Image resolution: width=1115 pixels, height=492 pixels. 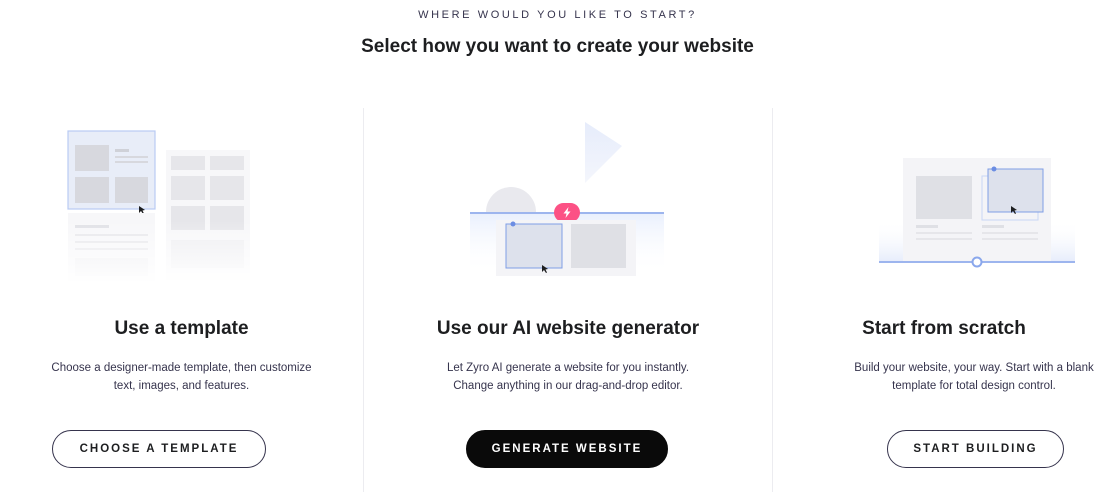 I want to click on start-building-button: START BUILDING, so click(x=975, y=449).